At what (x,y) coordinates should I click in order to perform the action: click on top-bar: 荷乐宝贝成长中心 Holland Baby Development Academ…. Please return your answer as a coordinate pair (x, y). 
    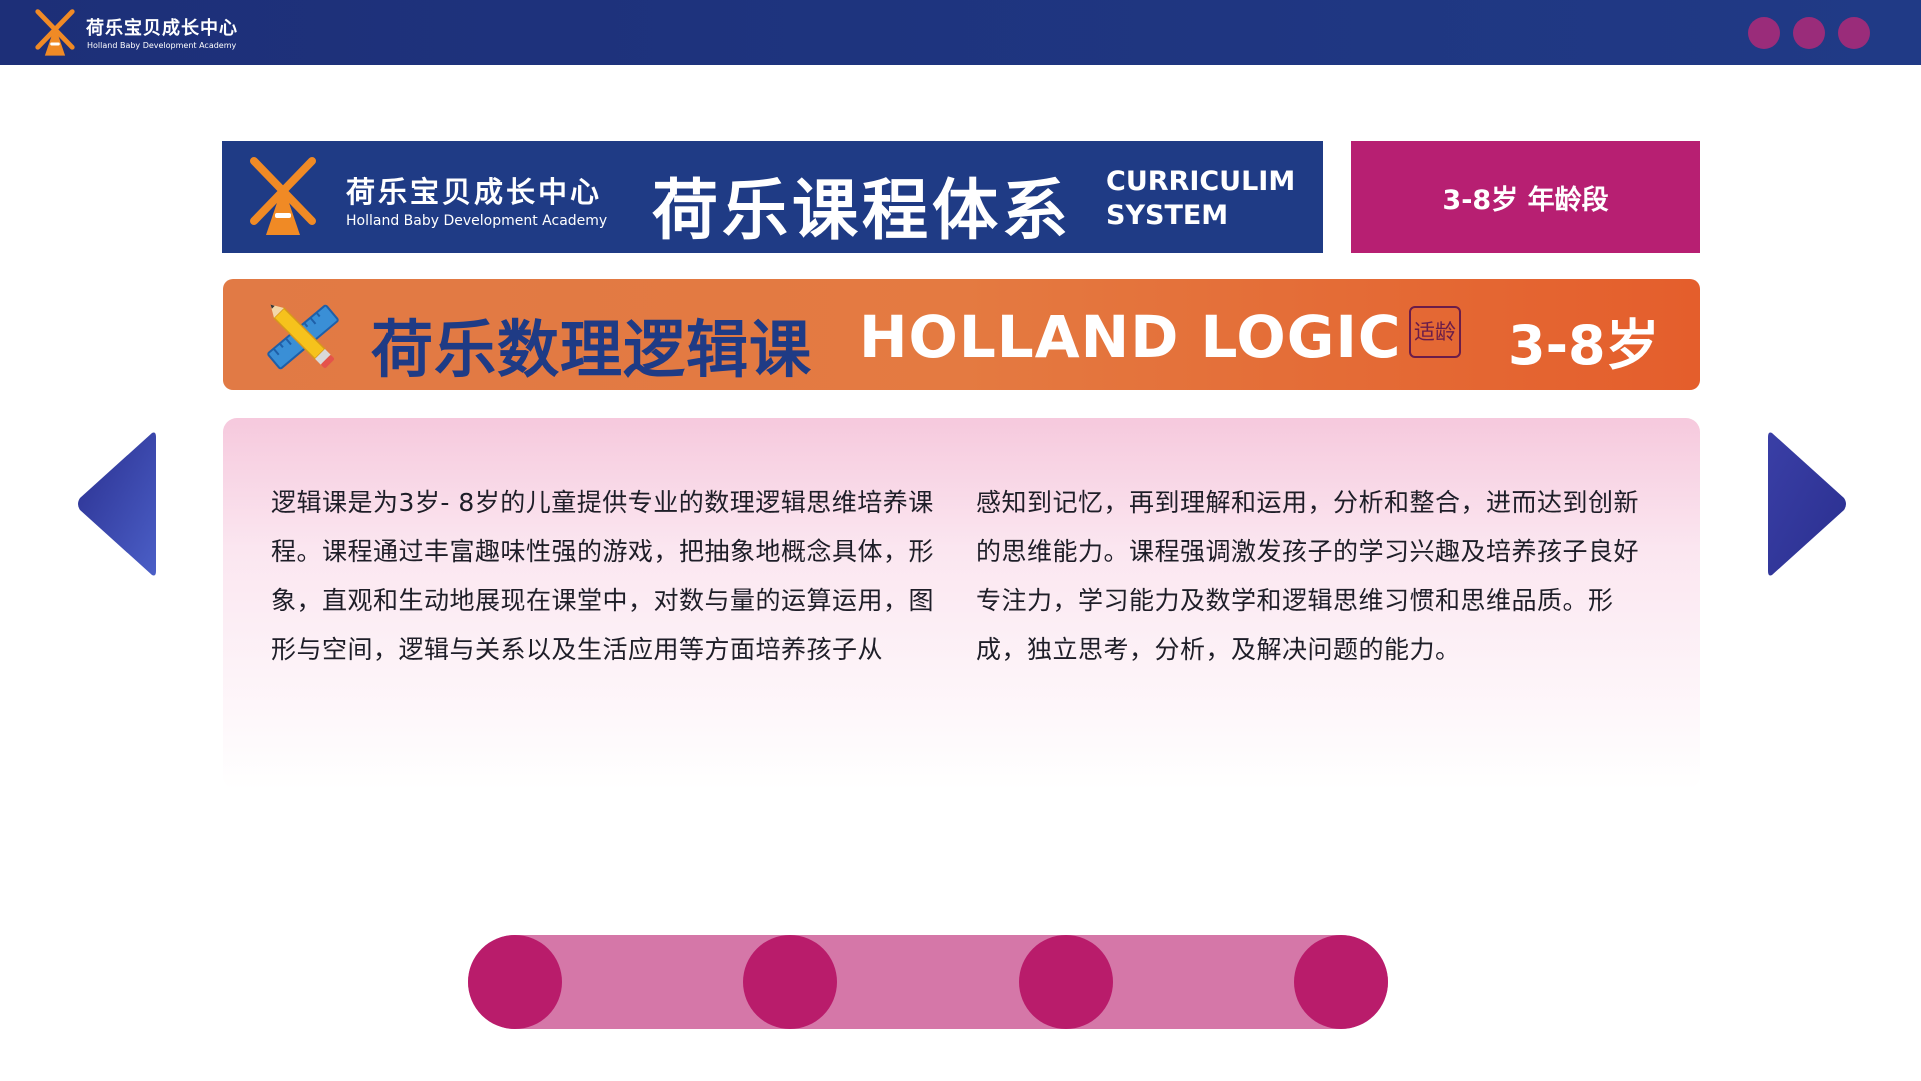
    Looking at the image, I should click on (960, 32).